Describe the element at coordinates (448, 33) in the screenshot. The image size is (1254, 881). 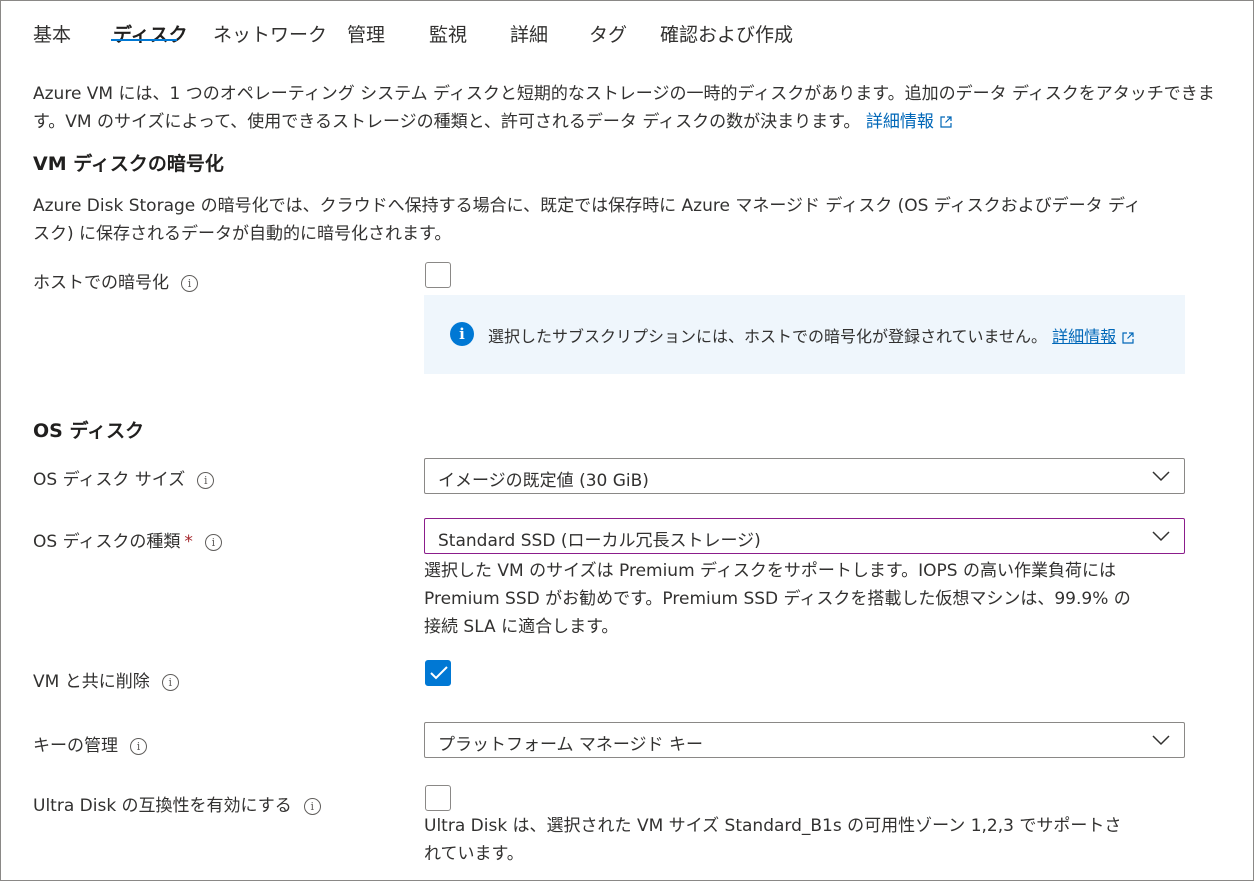
I see `tab-monitoring: 監視` at that location.